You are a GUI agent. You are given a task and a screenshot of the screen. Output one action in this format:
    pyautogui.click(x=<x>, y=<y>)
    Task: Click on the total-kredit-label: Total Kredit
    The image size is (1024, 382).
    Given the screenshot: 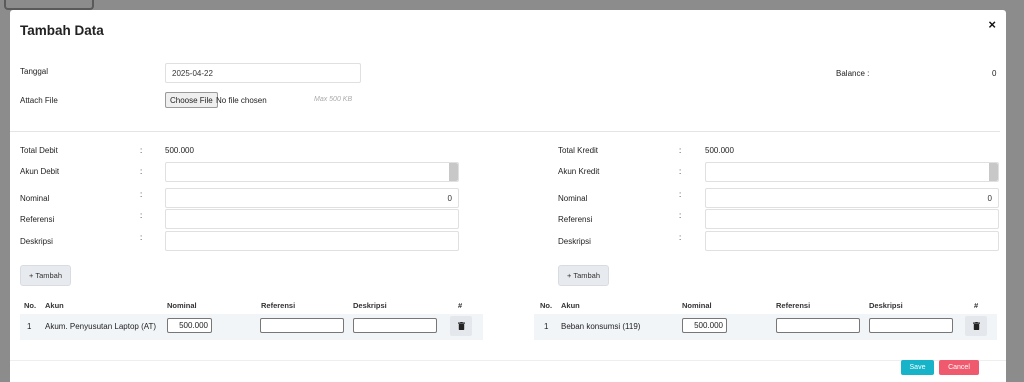 What is the action you would take?
    pyautogui.click(x=578, y=150)
    